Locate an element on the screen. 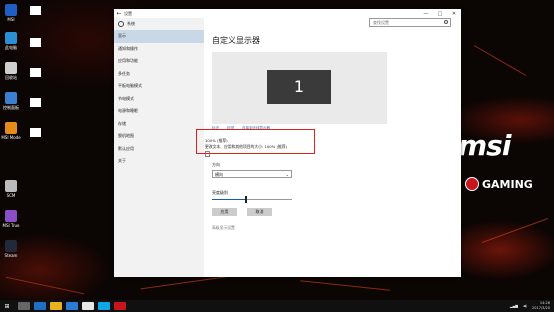 The width and height of the screenshot is (554, 312). clock: 14:26 2017/3/20 is located at coordinates (541, 305).